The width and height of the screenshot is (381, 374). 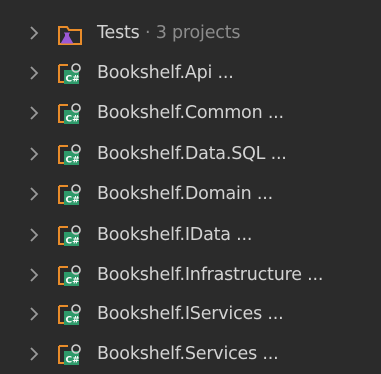 What do you see at coordinates (70, 35) in the screenshot?
I see `folder-flask-icon` at bounding box center [70, 35].